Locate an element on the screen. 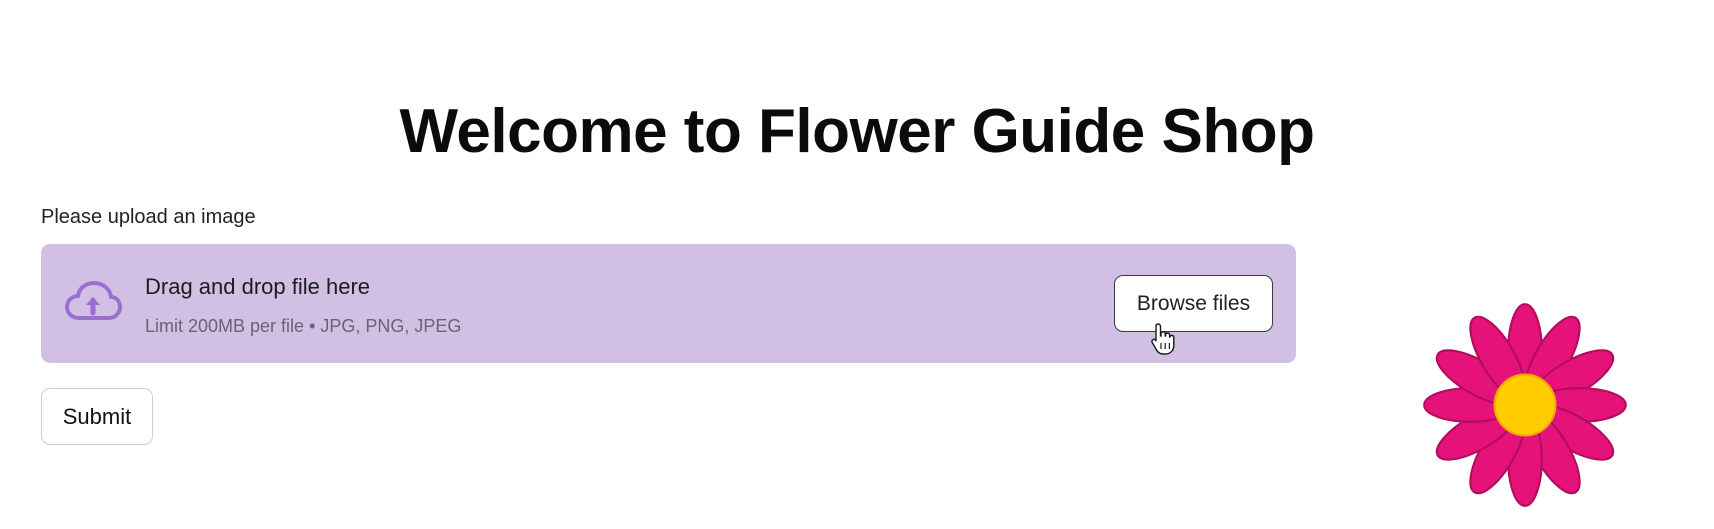  cloud-upload-icon is located at coordinates (93, 300).